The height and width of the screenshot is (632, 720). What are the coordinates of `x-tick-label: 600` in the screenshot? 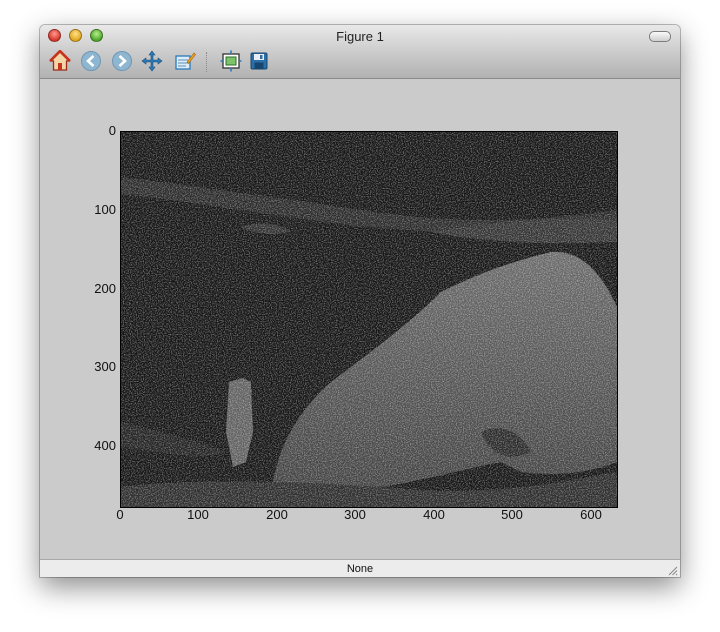 It's located at (591, 514).